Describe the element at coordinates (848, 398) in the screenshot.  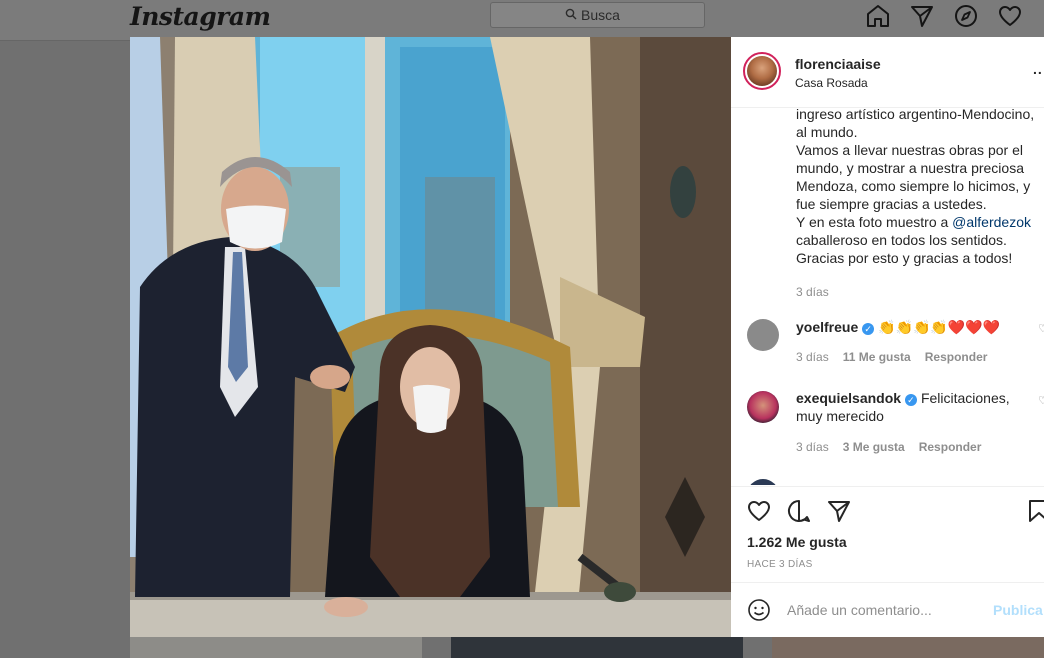
I see `commenter-username: exequielsandok` at that location.